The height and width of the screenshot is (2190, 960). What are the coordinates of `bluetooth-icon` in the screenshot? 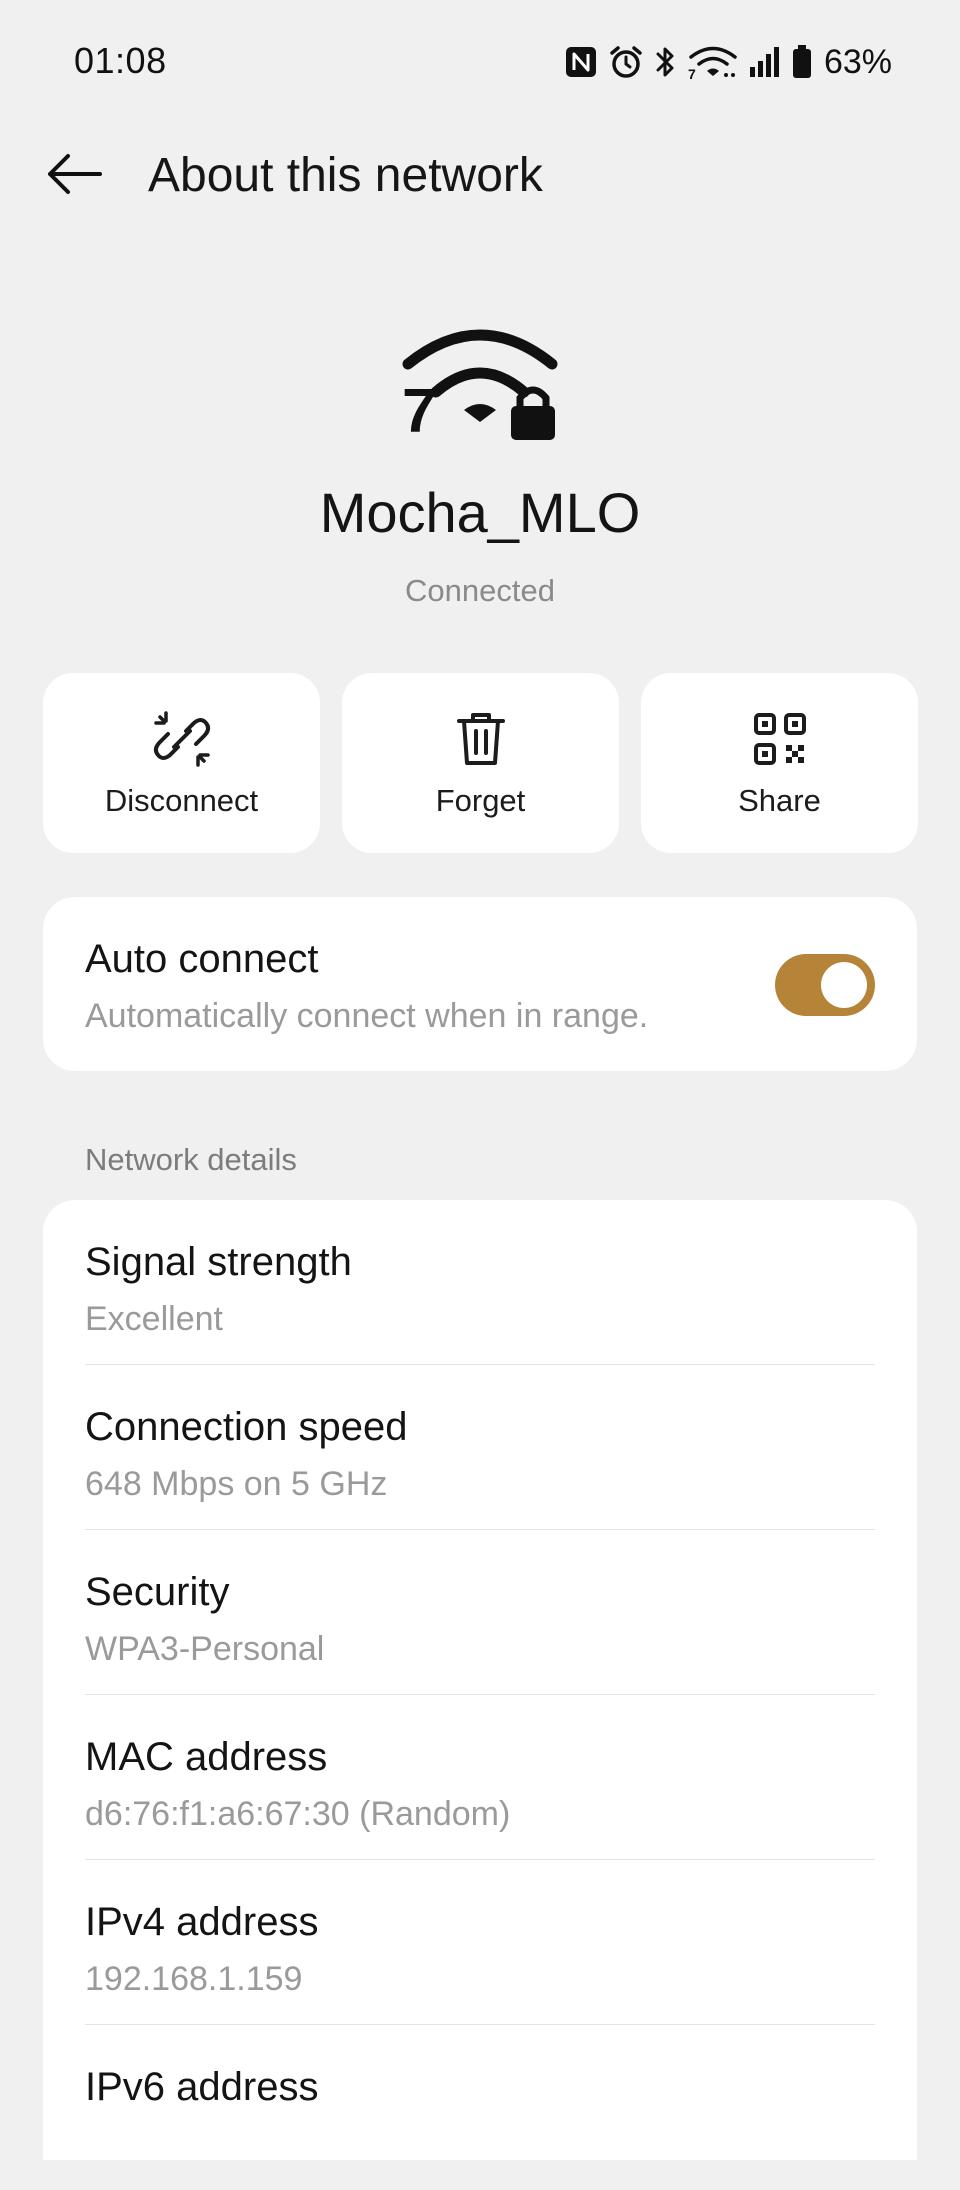 It's located at (666, 62).